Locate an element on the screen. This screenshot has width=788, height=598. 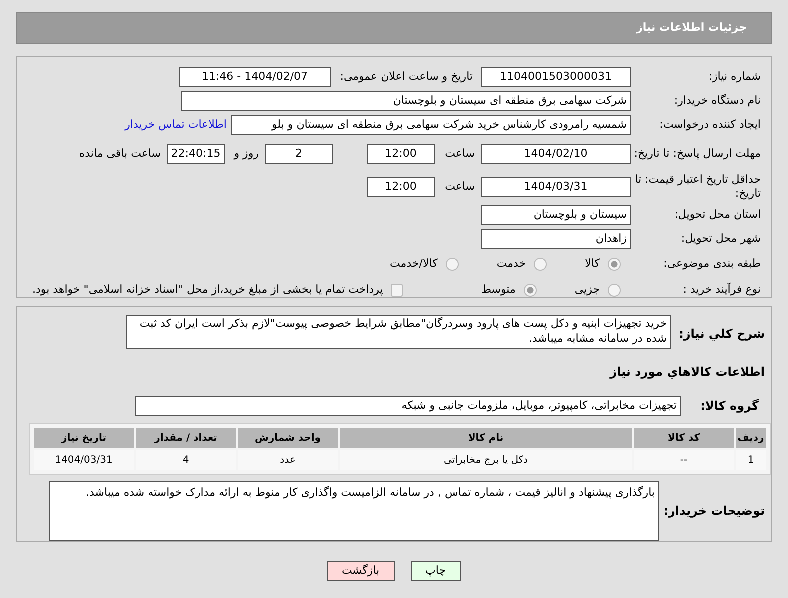
option-label: متوسط is located at coordinates (498, 290).